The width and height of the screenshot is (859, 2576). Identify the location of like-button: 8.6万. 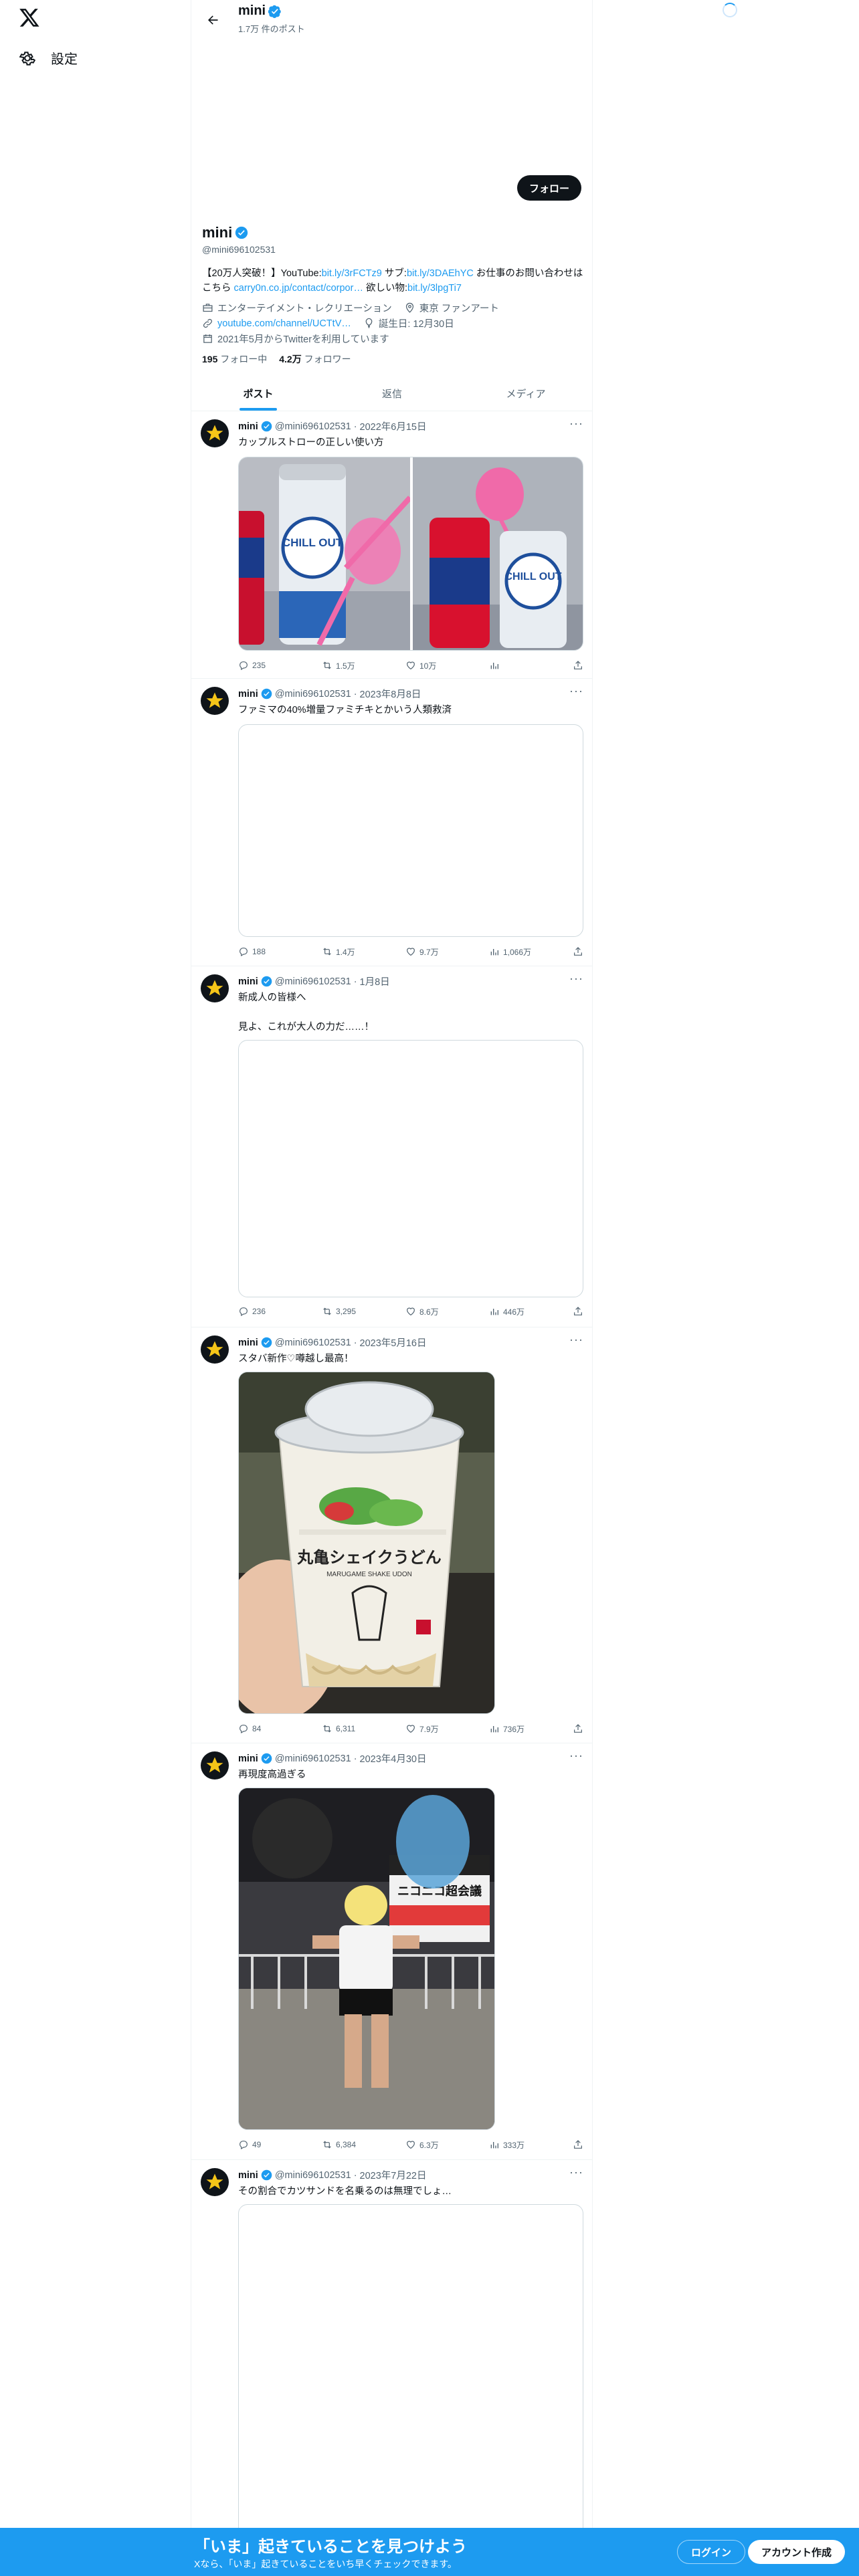
(432, 1311).